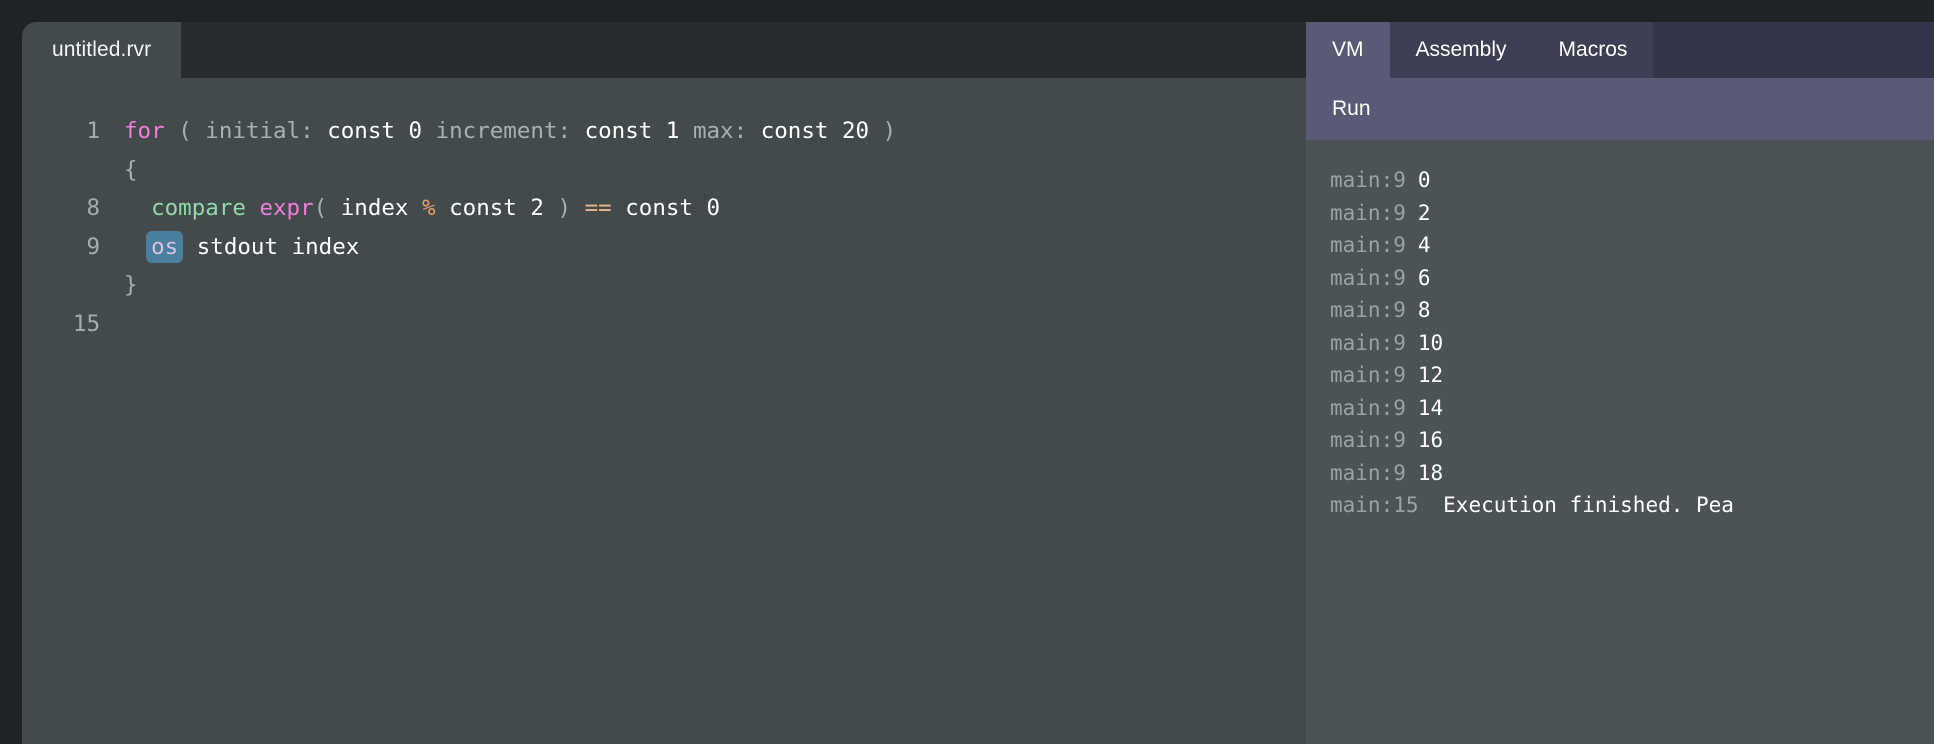 The image size is (1934, 744). I want to click on code-token: for, so click(144, 131).